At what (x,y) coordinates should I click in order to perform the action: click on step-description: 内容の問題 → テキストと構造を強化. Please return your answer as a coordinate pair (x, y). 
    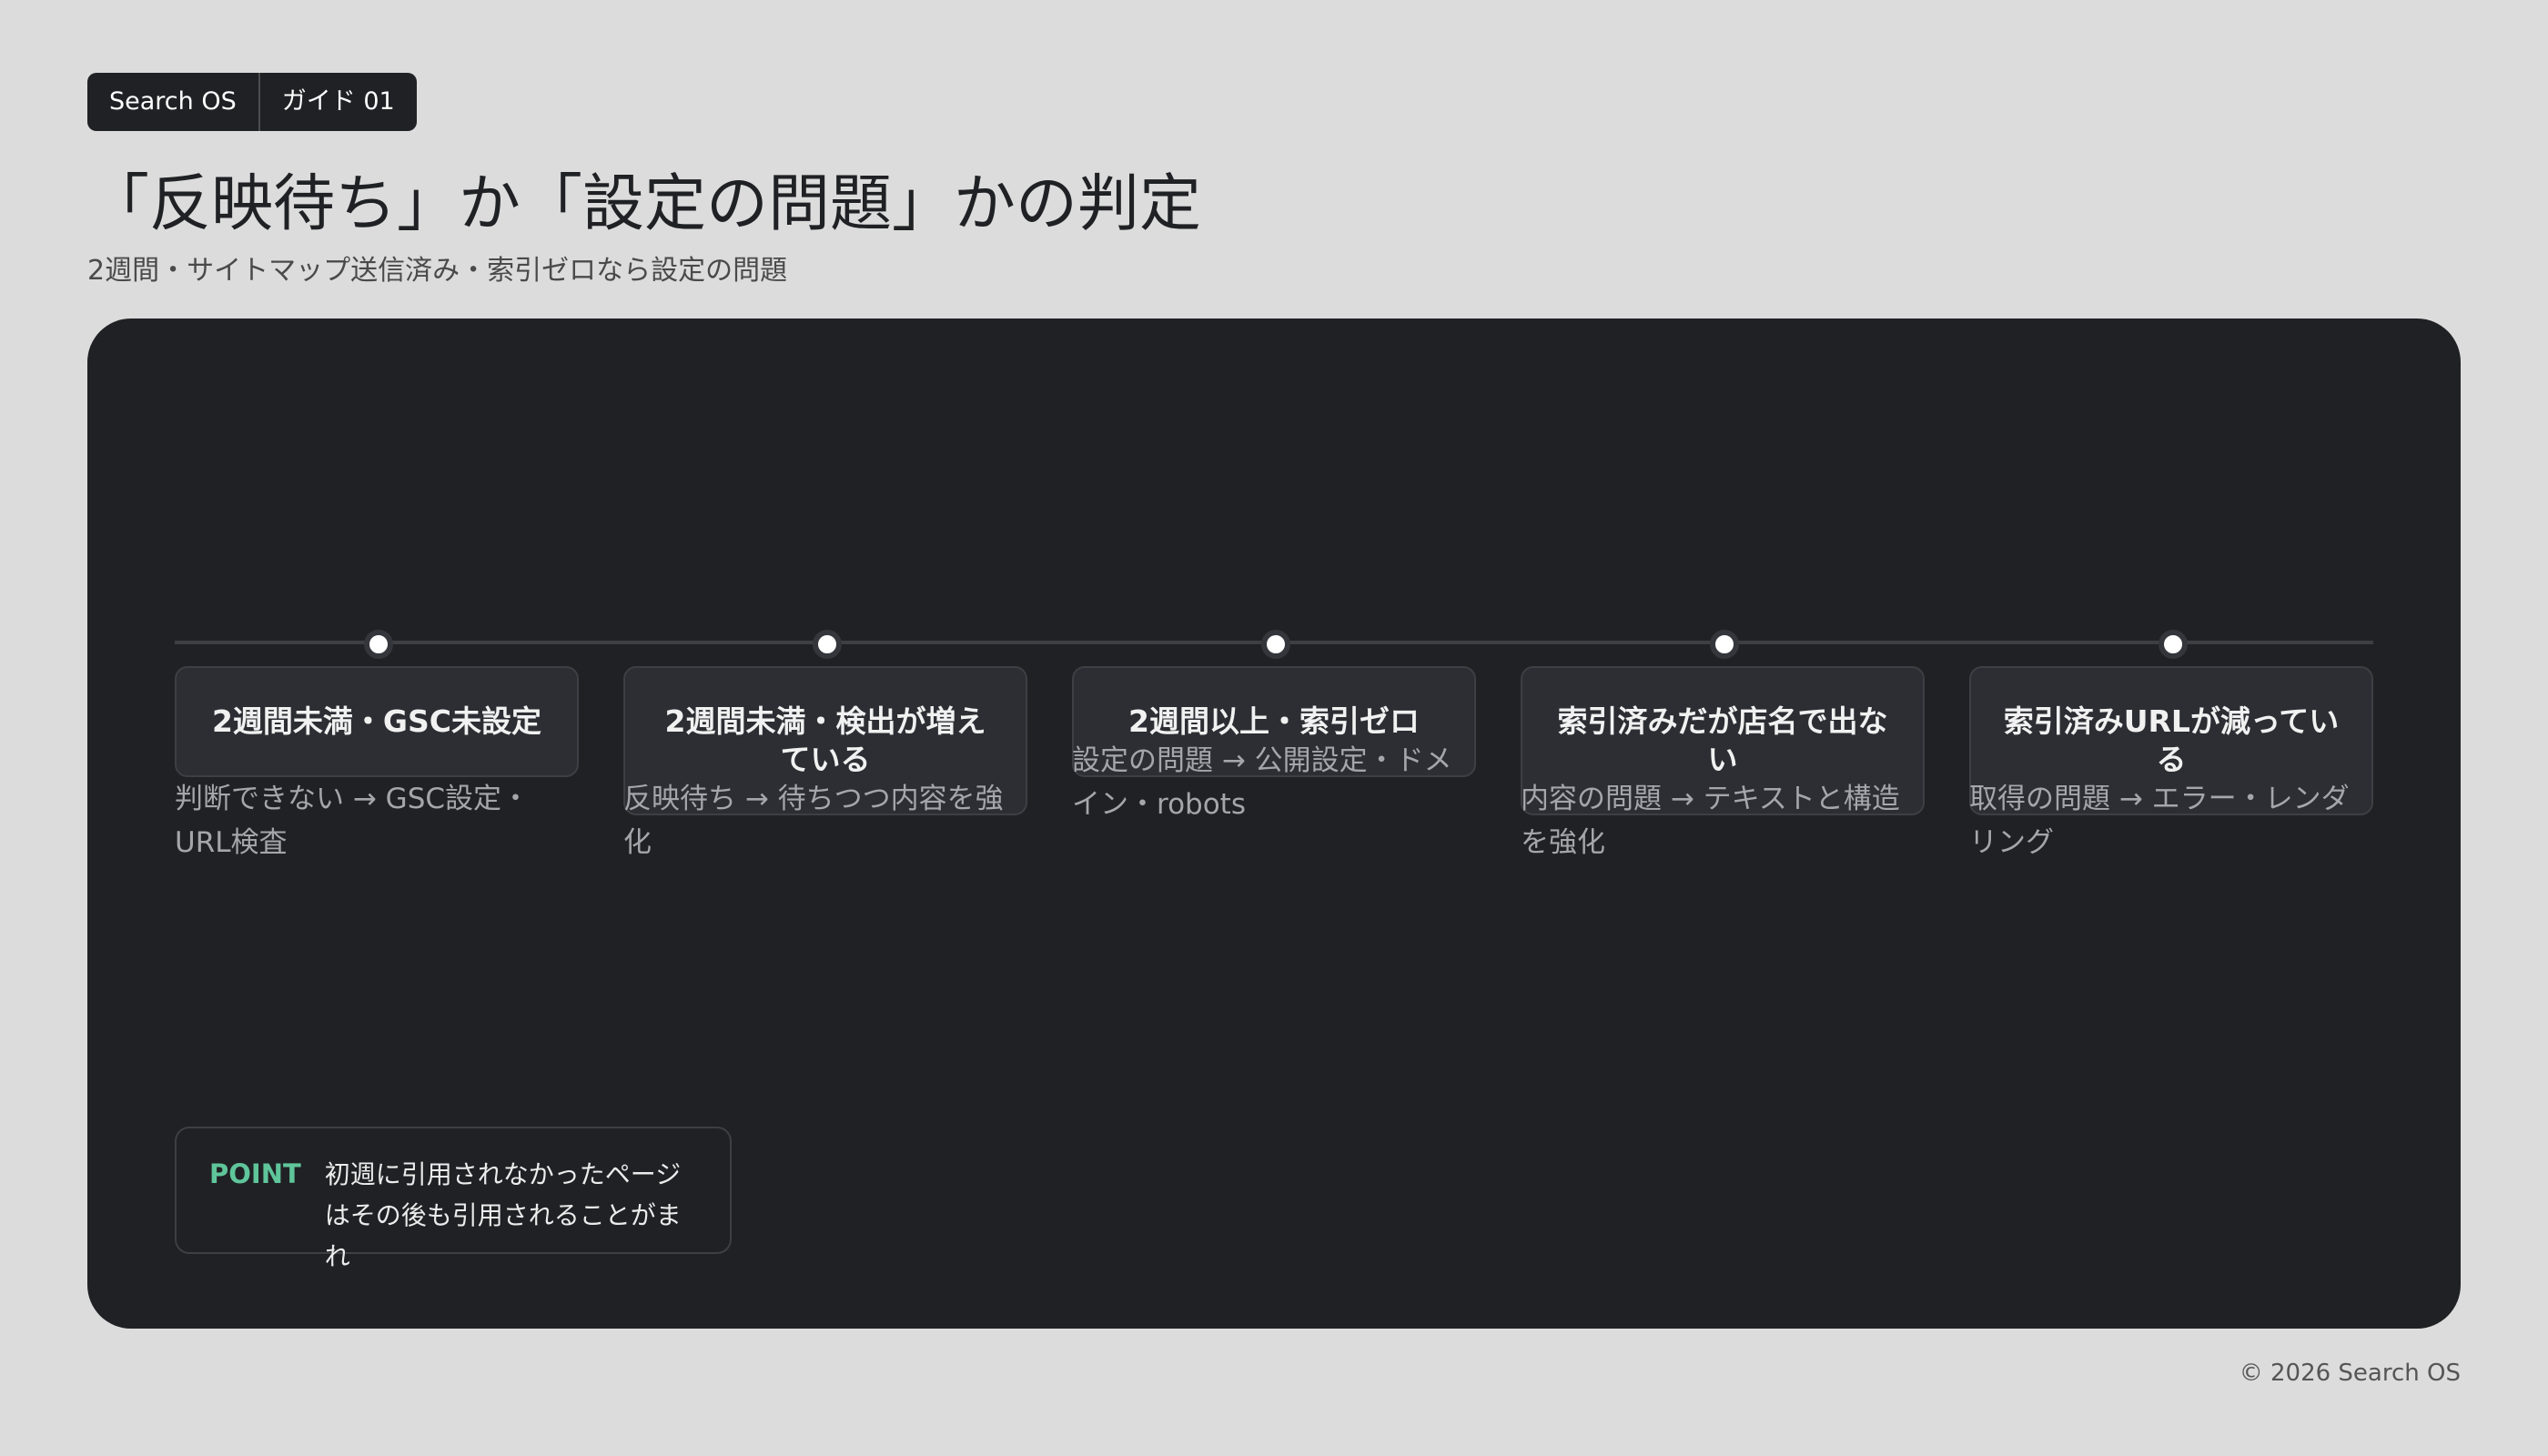
    Looking at the image, I should click on (1711, 821).